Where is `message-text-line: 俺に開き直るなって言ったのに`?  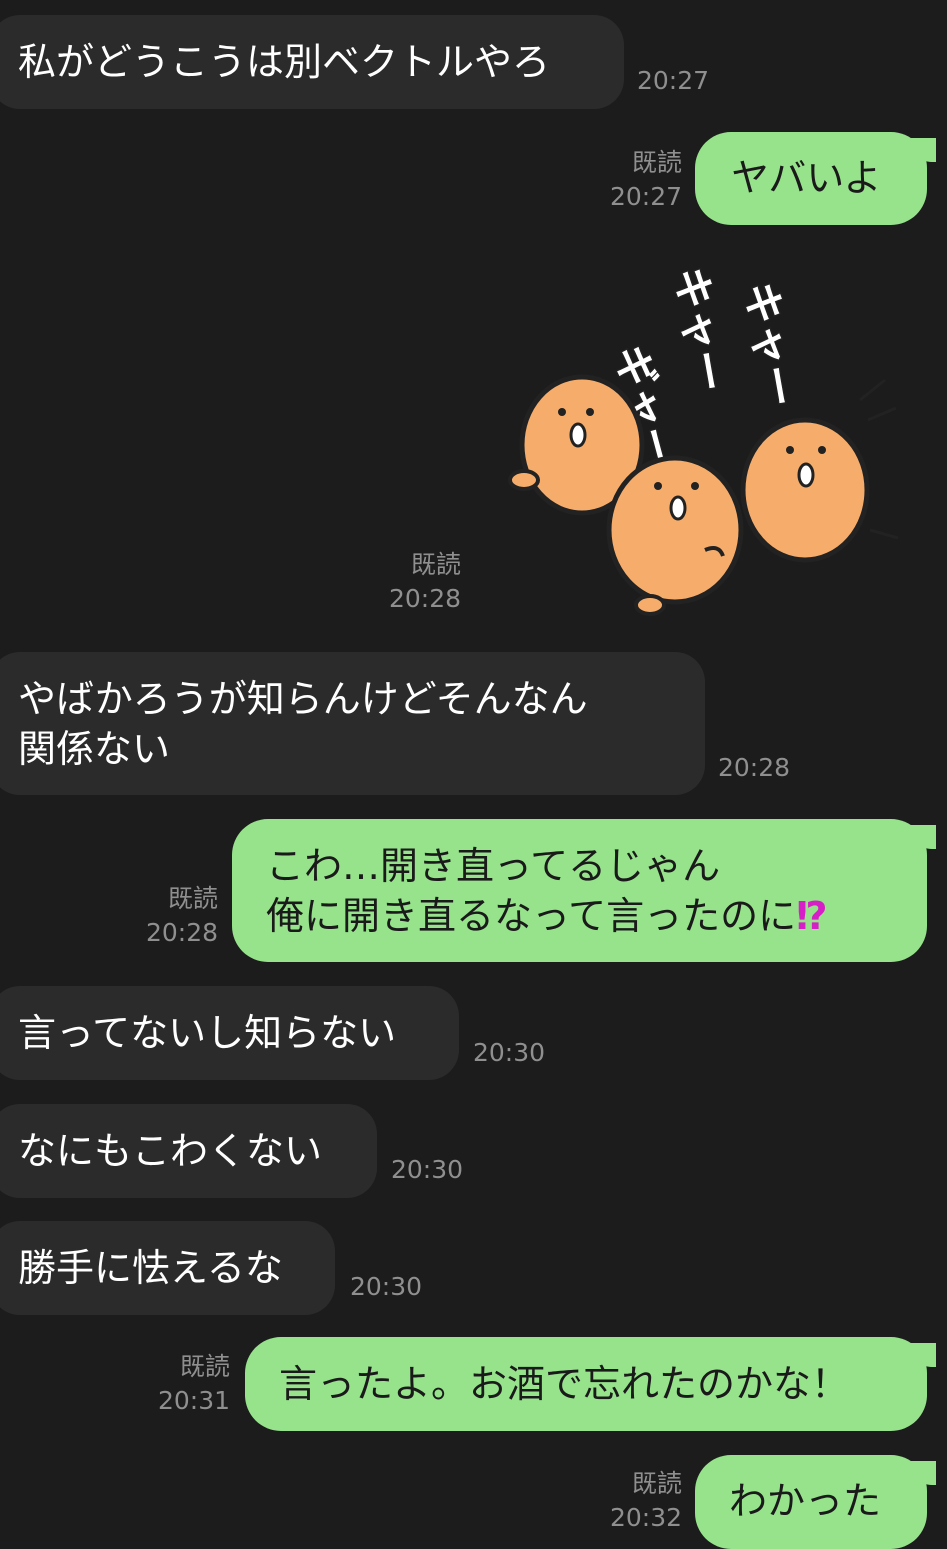 message-text-line: 俺に開き直るなって言ったのに is located at coordinates (531, 916).